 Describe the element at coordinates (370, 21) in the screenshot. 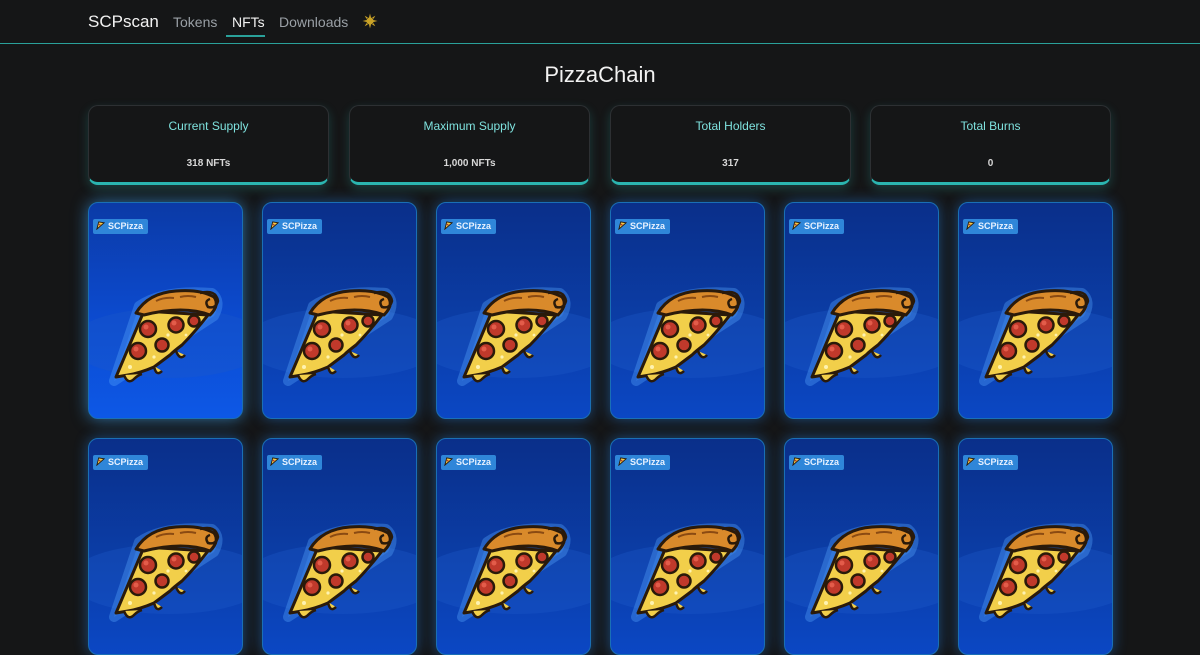

I see `sun-icon` at that location.